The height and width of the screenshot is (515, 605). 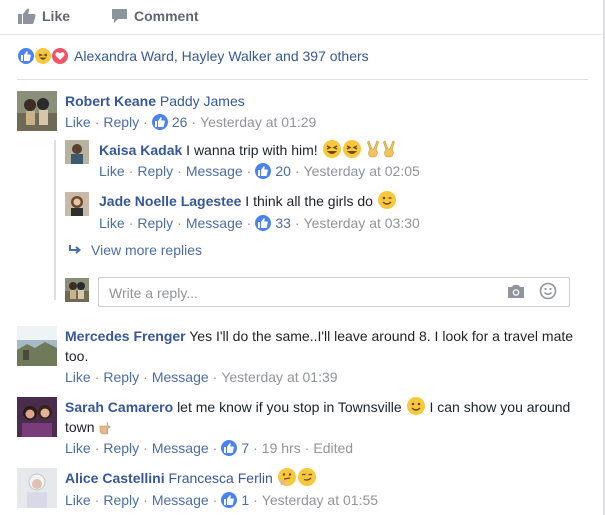 What do you see at coordinates (273, 223) in the screenshot?
I see `like-count: 33` at bounding box center [273, 223].